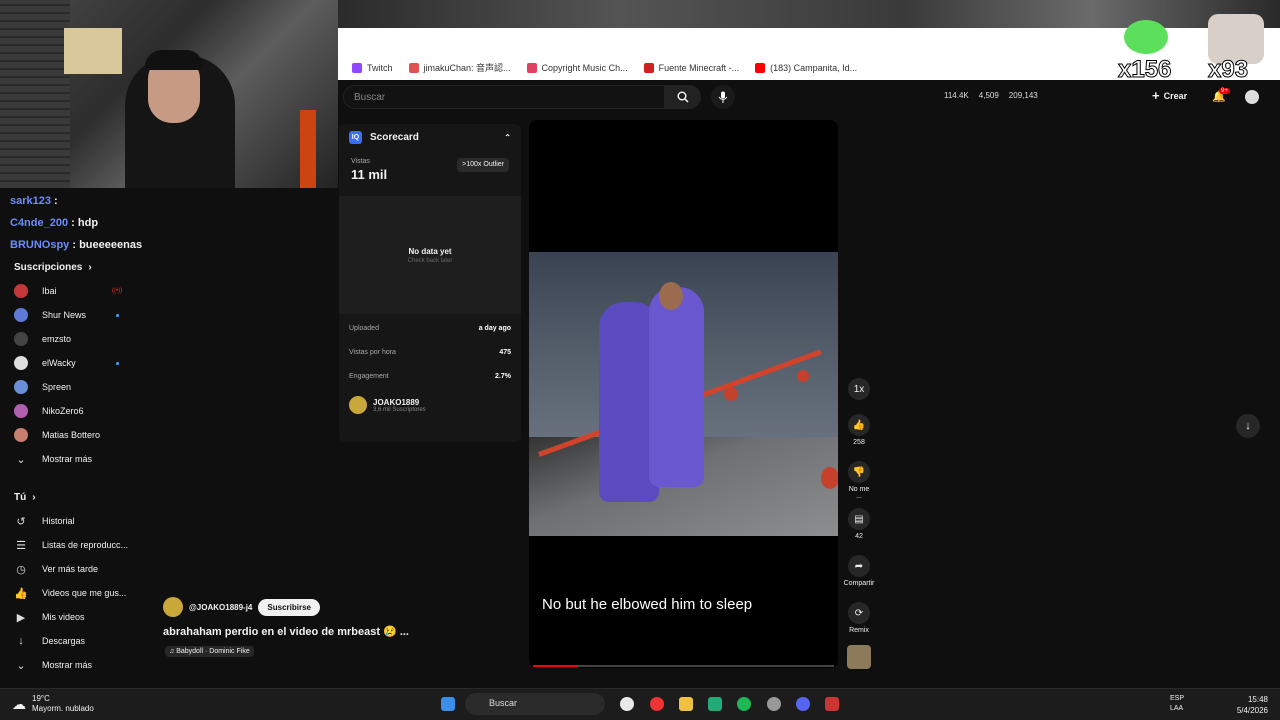 The width and height of the screenshot is (1280, 720). I want to click on music-chip: ♫ Babydoll · Dominic Fike, so click(209, 651).